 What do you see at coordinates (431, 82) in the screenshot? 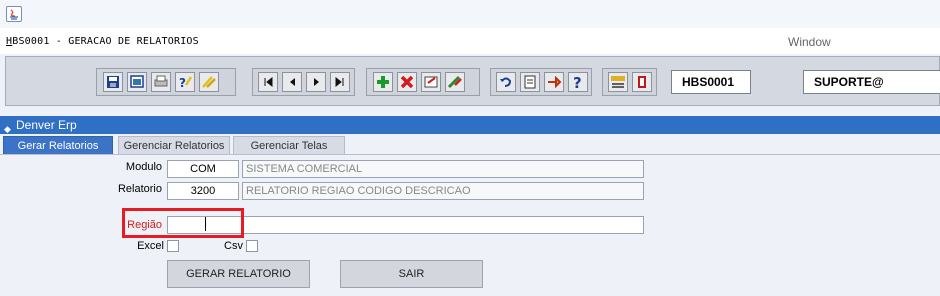
I see `clear-record-icon` at bounding box center [431, 82].